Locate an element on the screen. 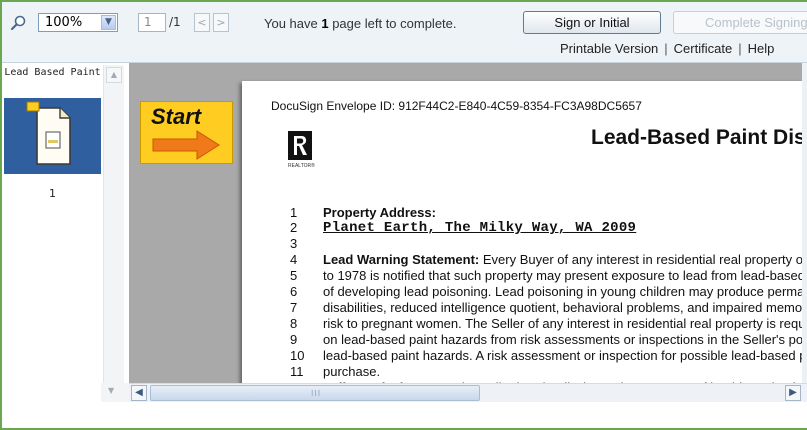  status-suffix: page left to complete. is located at coordinates (392, 23).